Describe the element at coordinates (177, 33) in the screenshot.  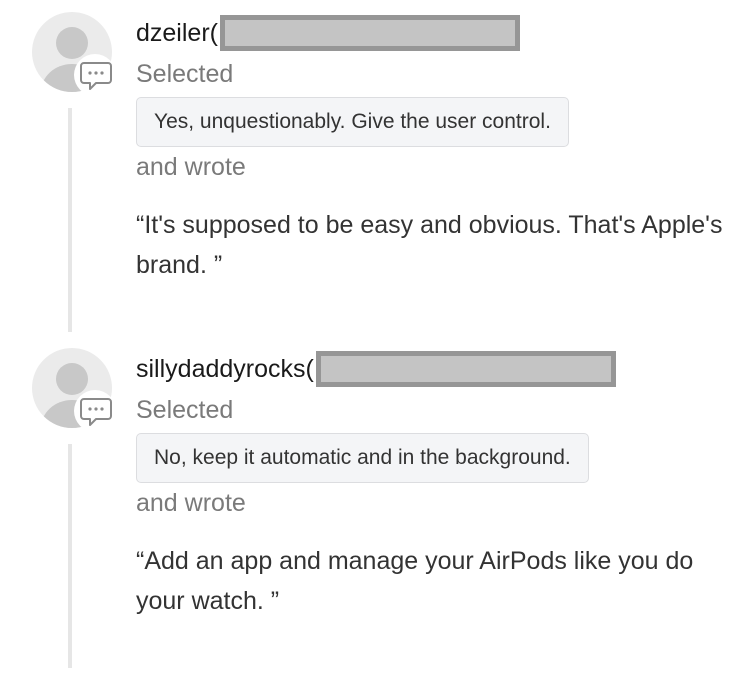
I see `username-text: dzeiler(` at that location.